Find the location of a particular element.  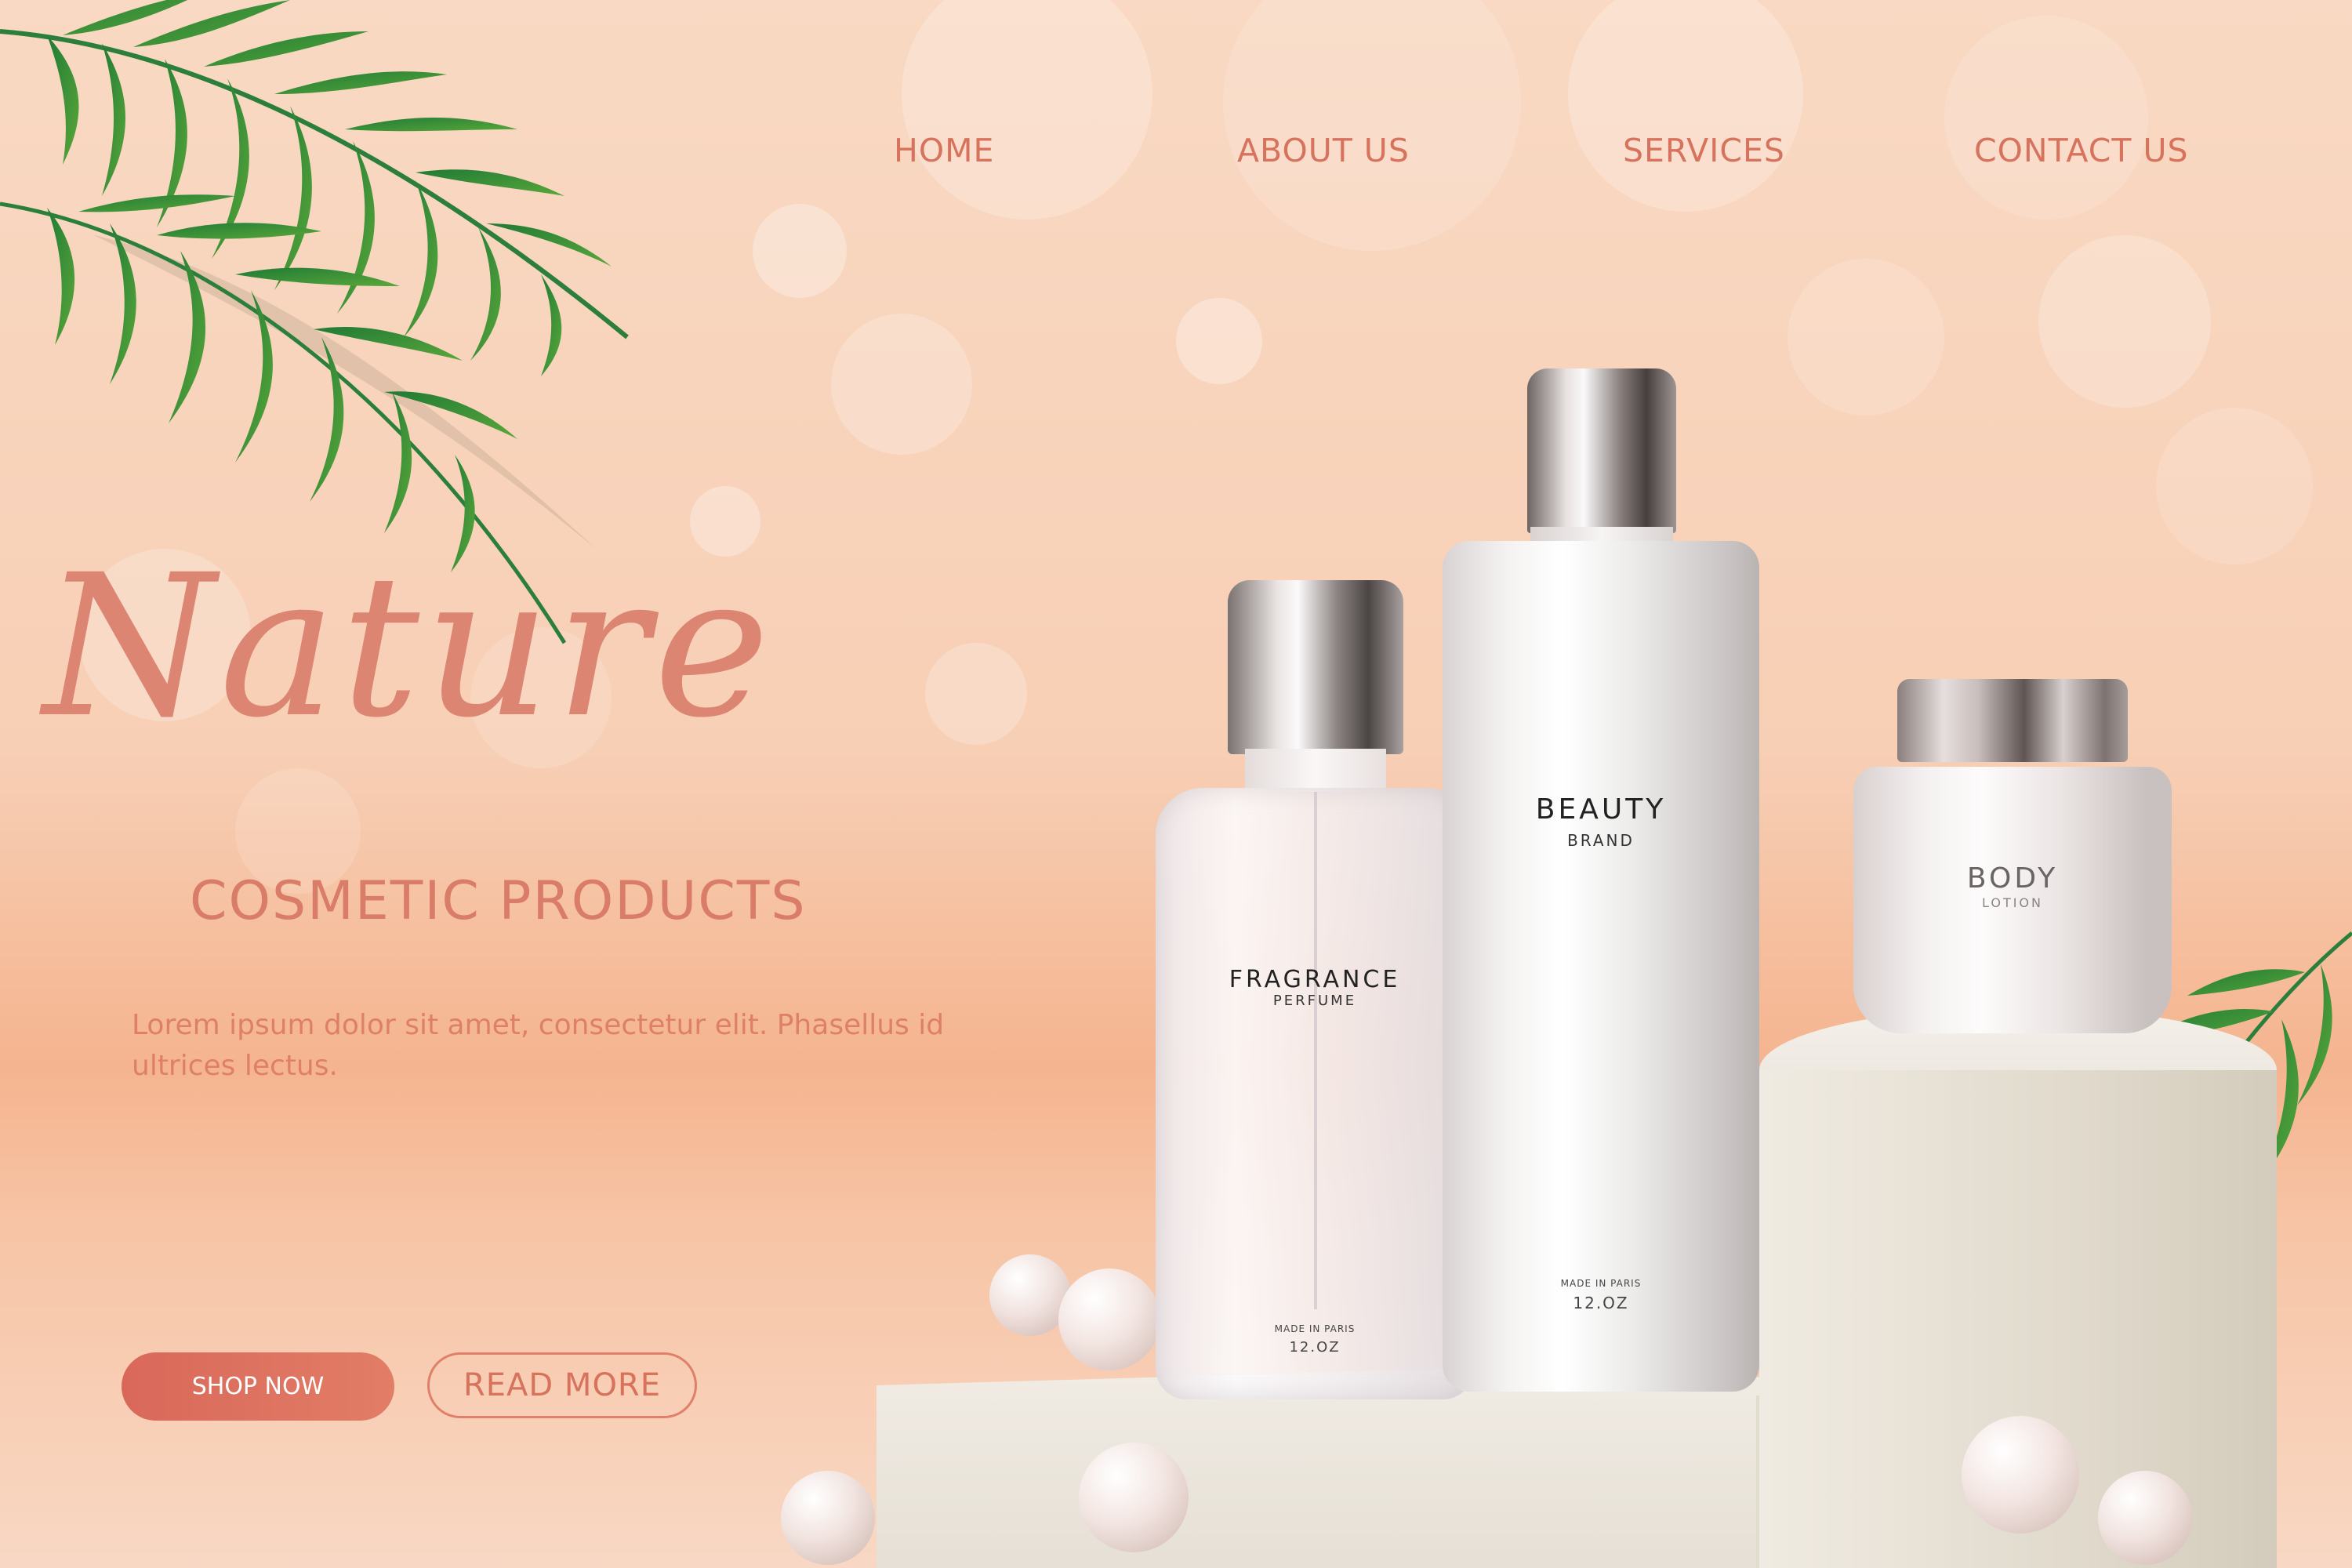

beauty-label-size: 12.OZ is located at coordinates (1601, 1303).